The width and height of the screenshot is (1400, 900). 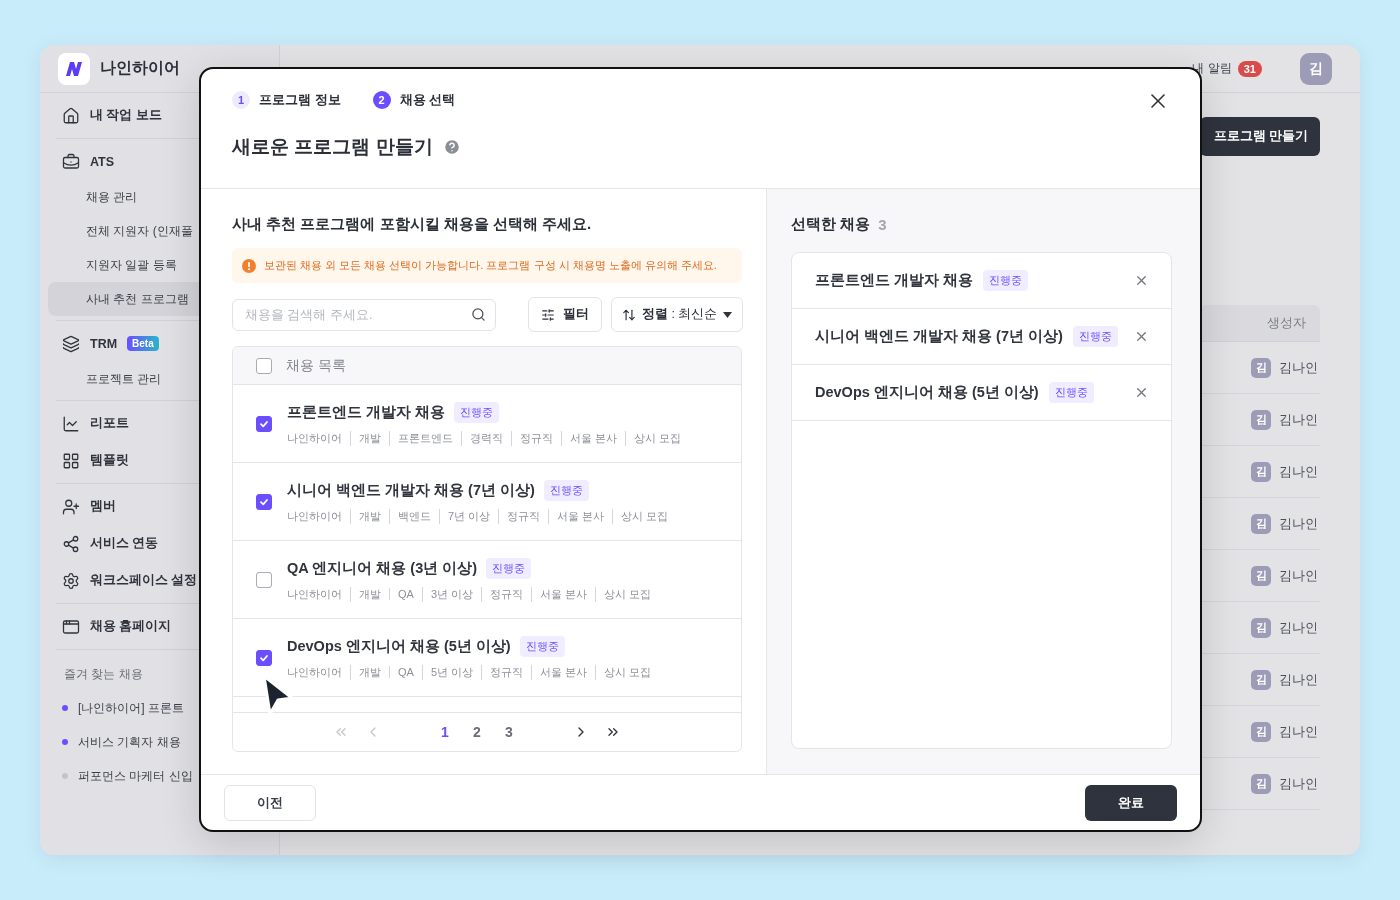 What do you see at coordinates (427, 100) in the screenshot?
I see `step-label: 채용 선택` at bounding box center [427, 100].